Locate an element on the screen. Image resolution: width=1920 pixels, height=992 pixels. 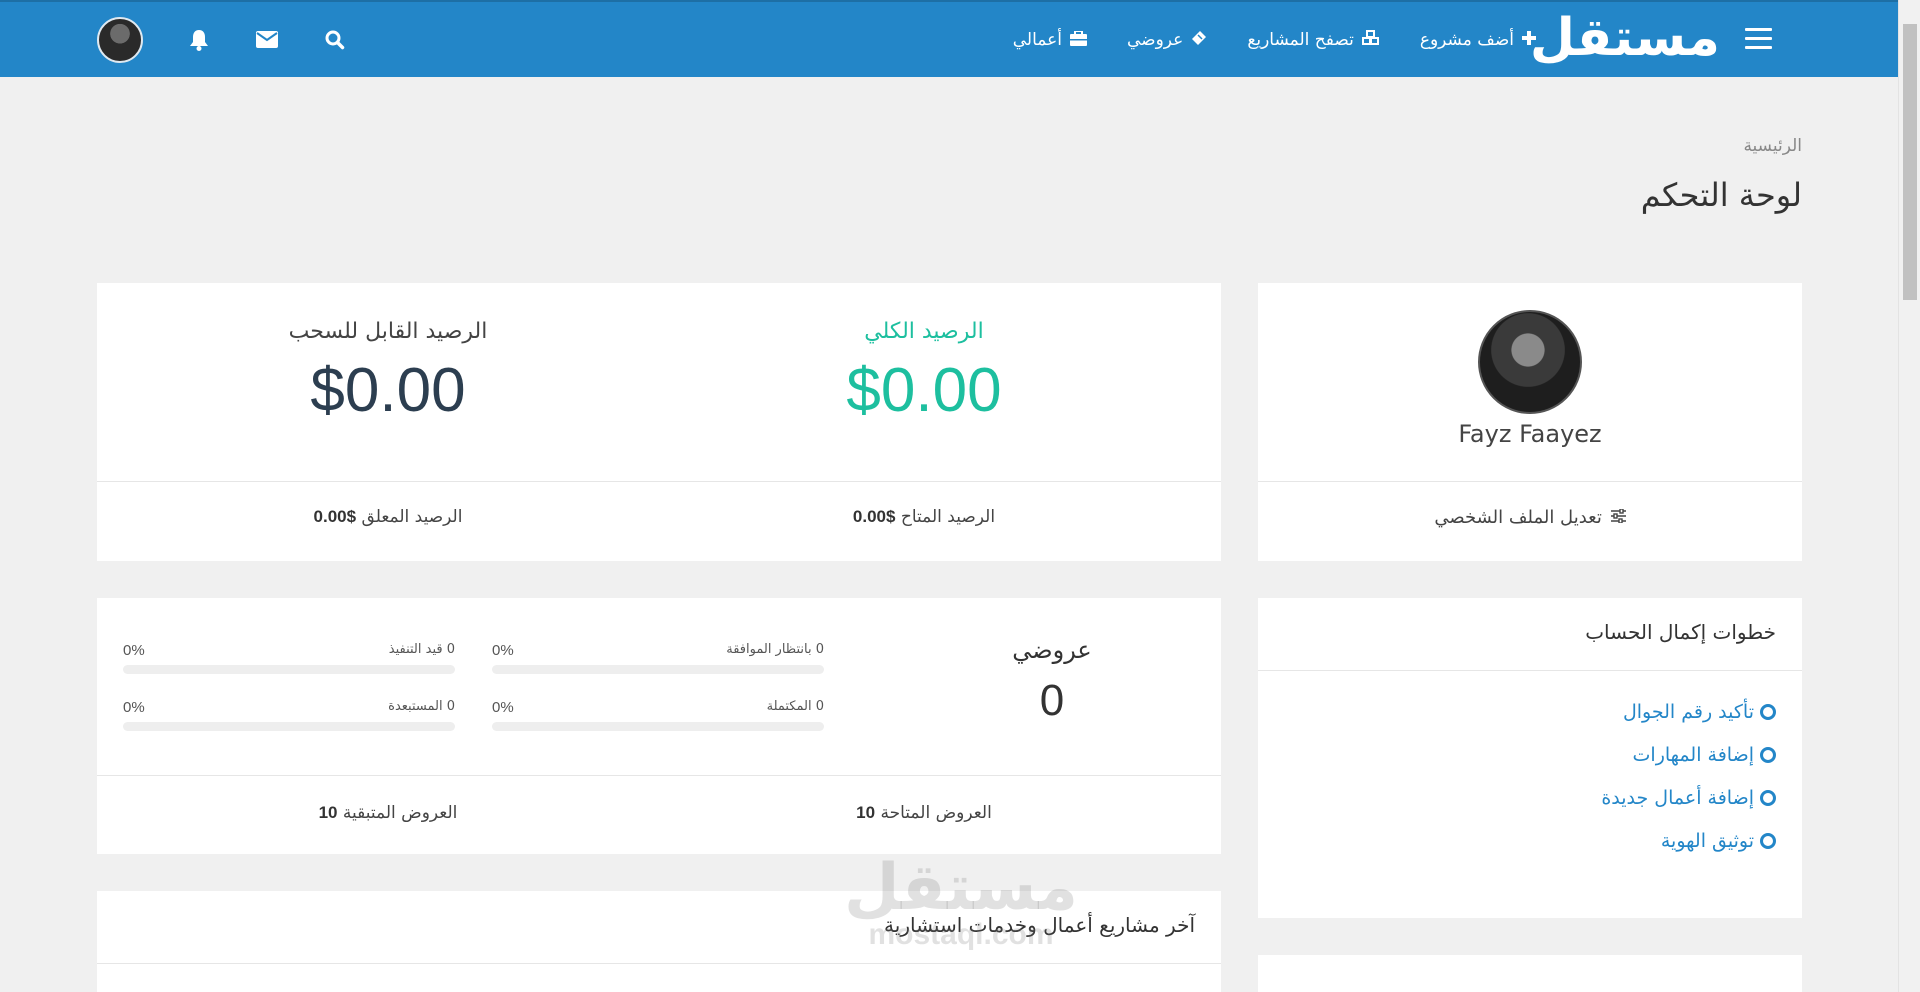
offers-available-label: العروض المتاحة is located at coordinates (936, 813).